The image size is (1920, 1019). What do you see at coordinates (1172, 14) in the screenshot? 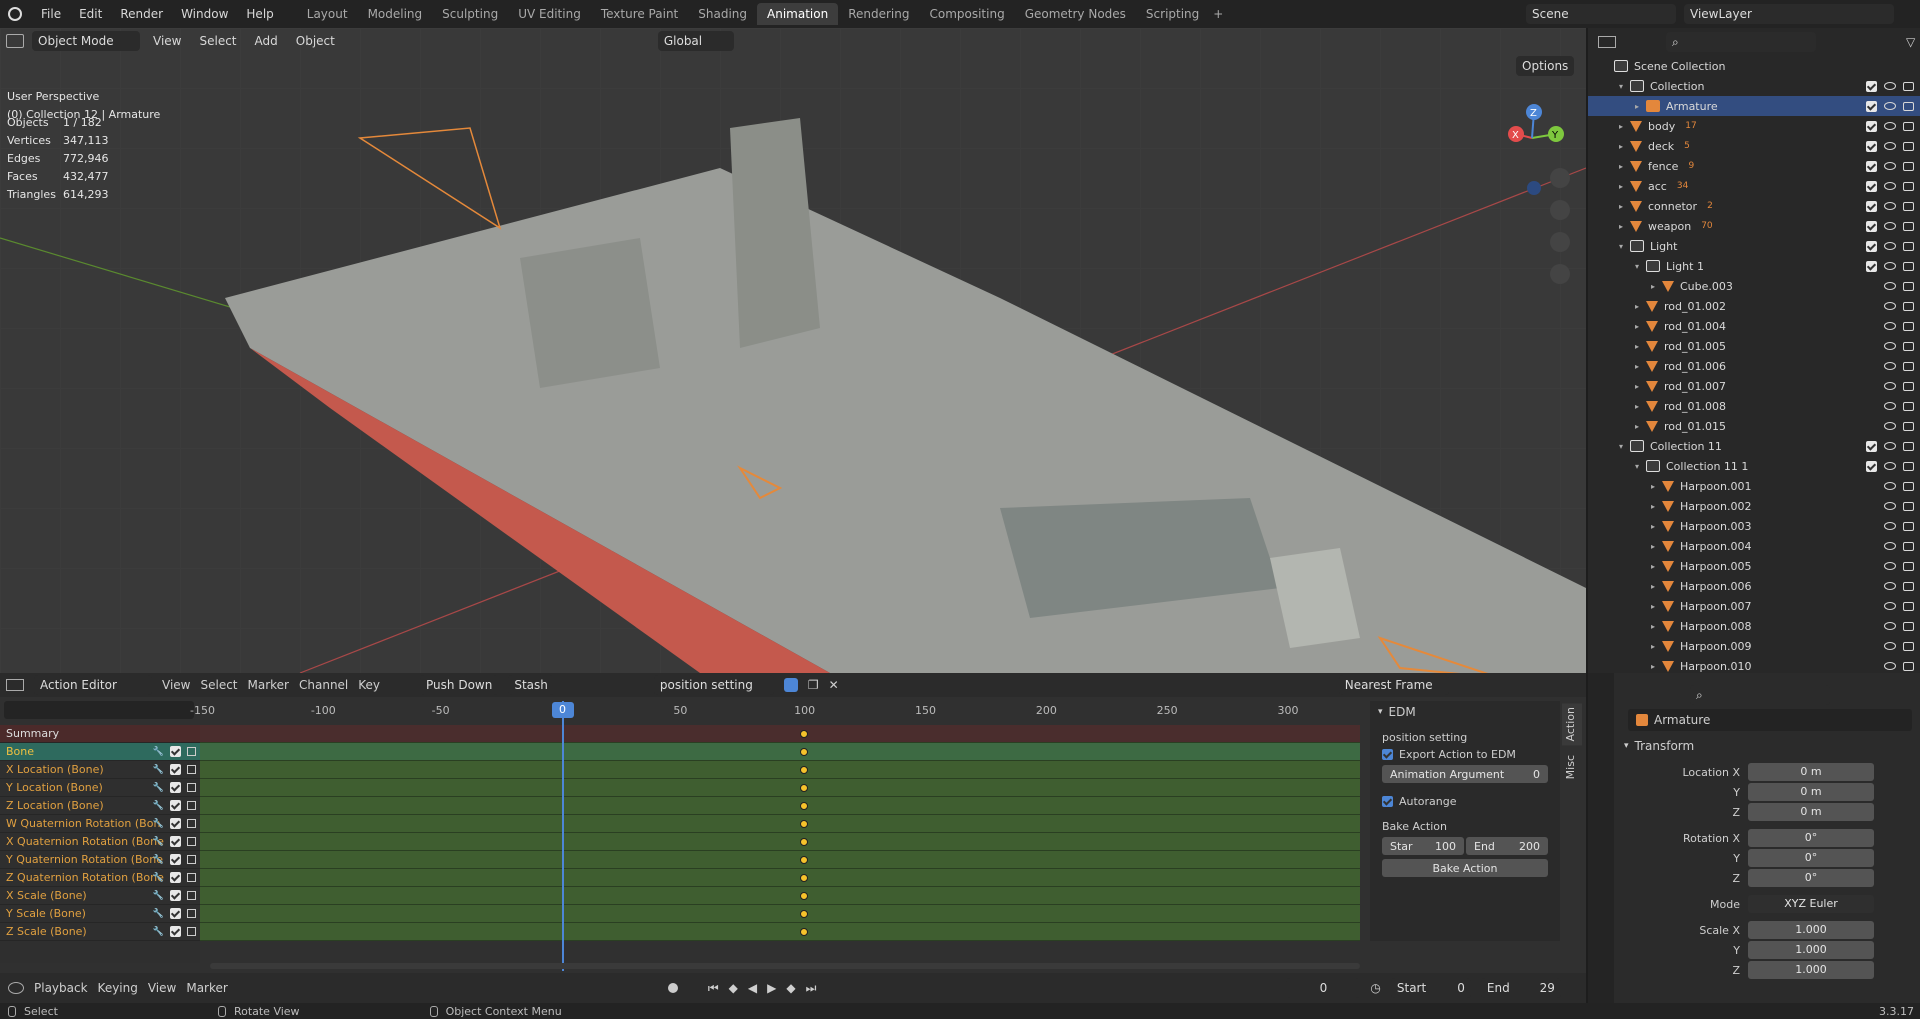
I see `tab-scripting: Scripting` at bounding box center [1172, 14].